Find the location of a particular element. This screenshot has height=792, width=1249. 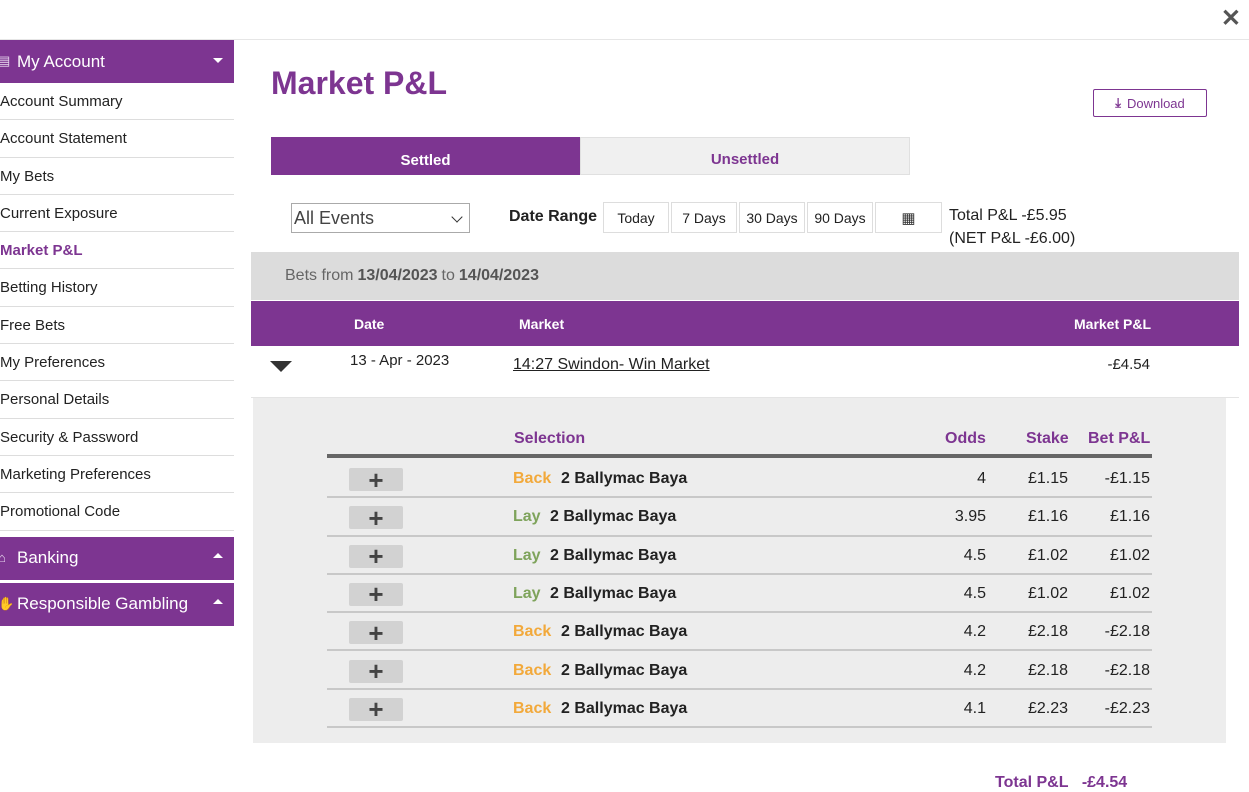

total-pl: Total P&L -£5.95 (NET P&L -£6.00) is located at coordinates (1012, 227).